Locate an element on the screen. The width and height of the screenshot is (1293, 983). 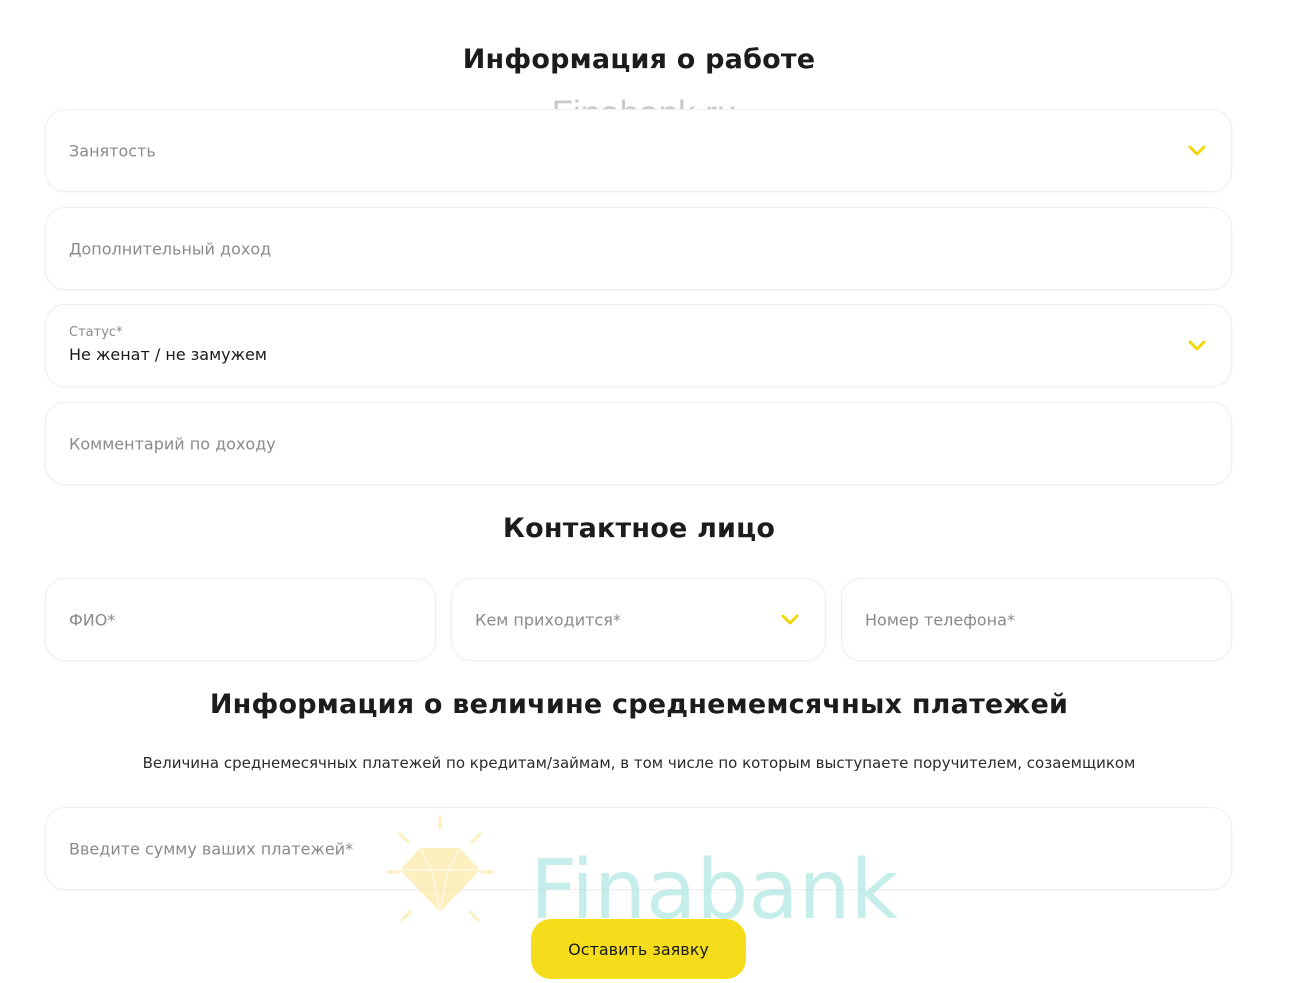
submit-application-button: Оставить заявку is located at coordinates (638, 949).